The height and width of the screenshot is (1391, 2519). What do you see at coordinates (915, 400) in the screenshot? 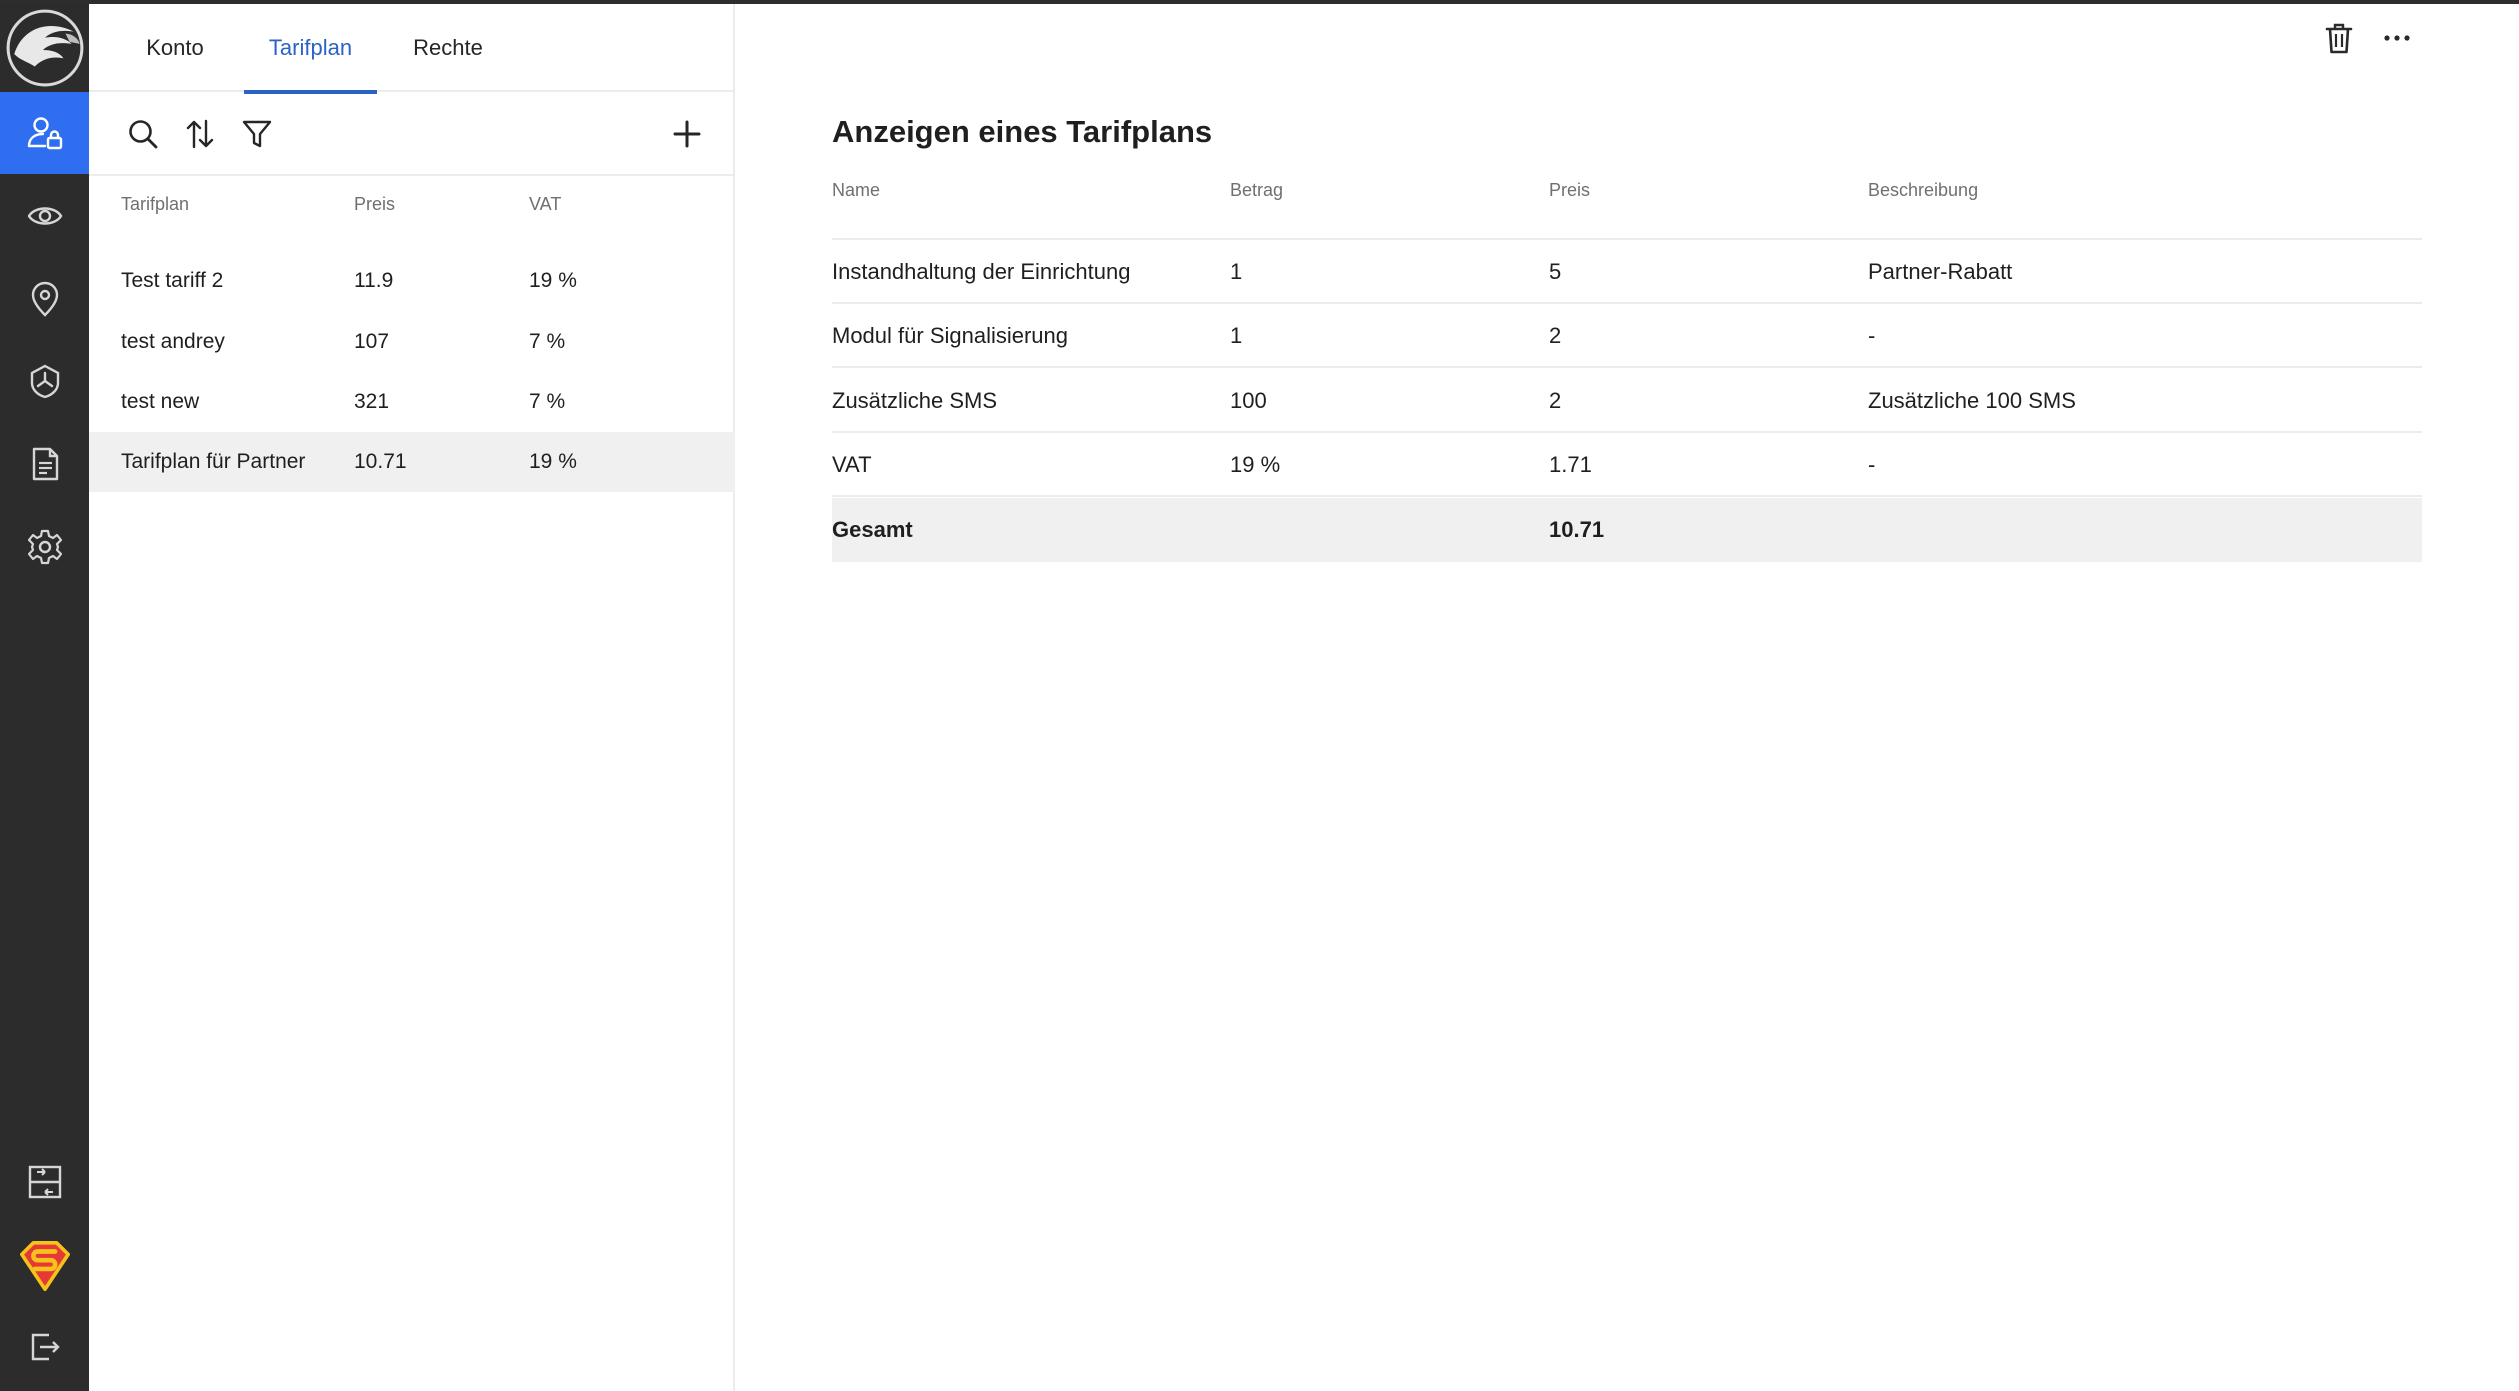
I see `item-name: Zusätzliche SMS` at bounding box center [915, 400].